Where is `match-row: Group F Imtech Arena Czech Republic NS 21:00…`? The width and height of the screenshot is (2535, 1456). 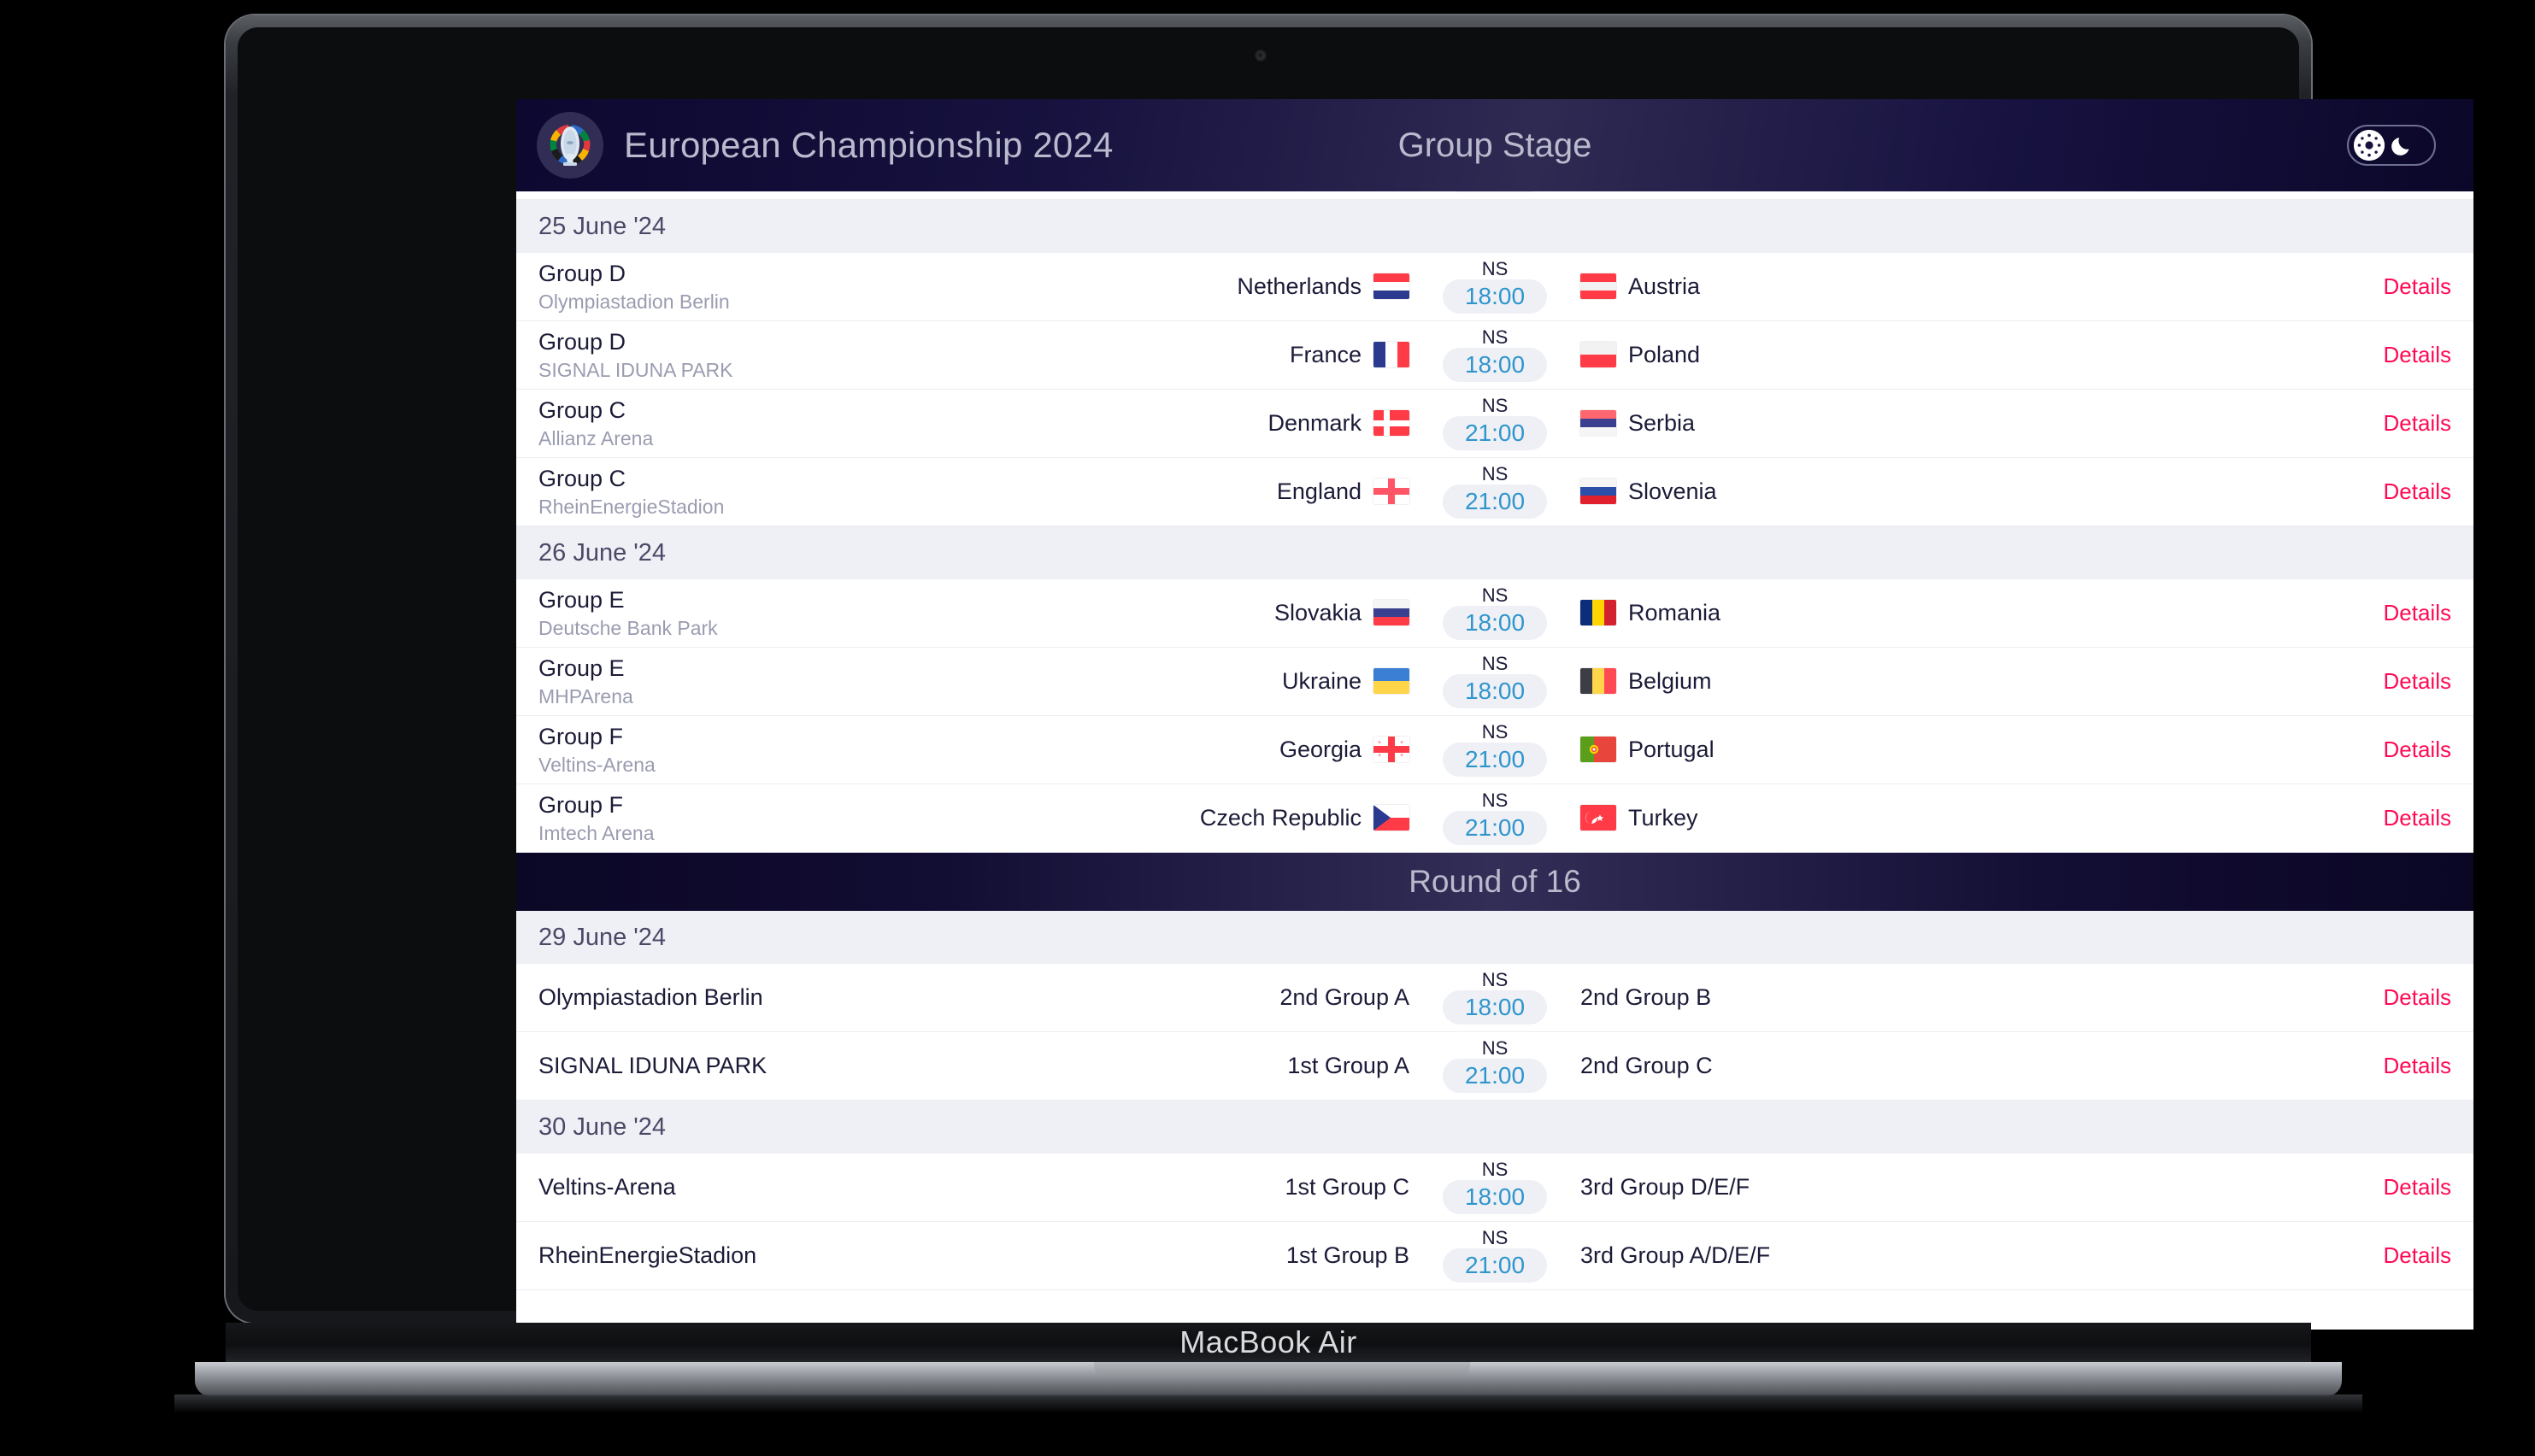
match-row: Group F Imtech Arena Czech Republic NS 21:00… is located at coordinates (1494, 819).